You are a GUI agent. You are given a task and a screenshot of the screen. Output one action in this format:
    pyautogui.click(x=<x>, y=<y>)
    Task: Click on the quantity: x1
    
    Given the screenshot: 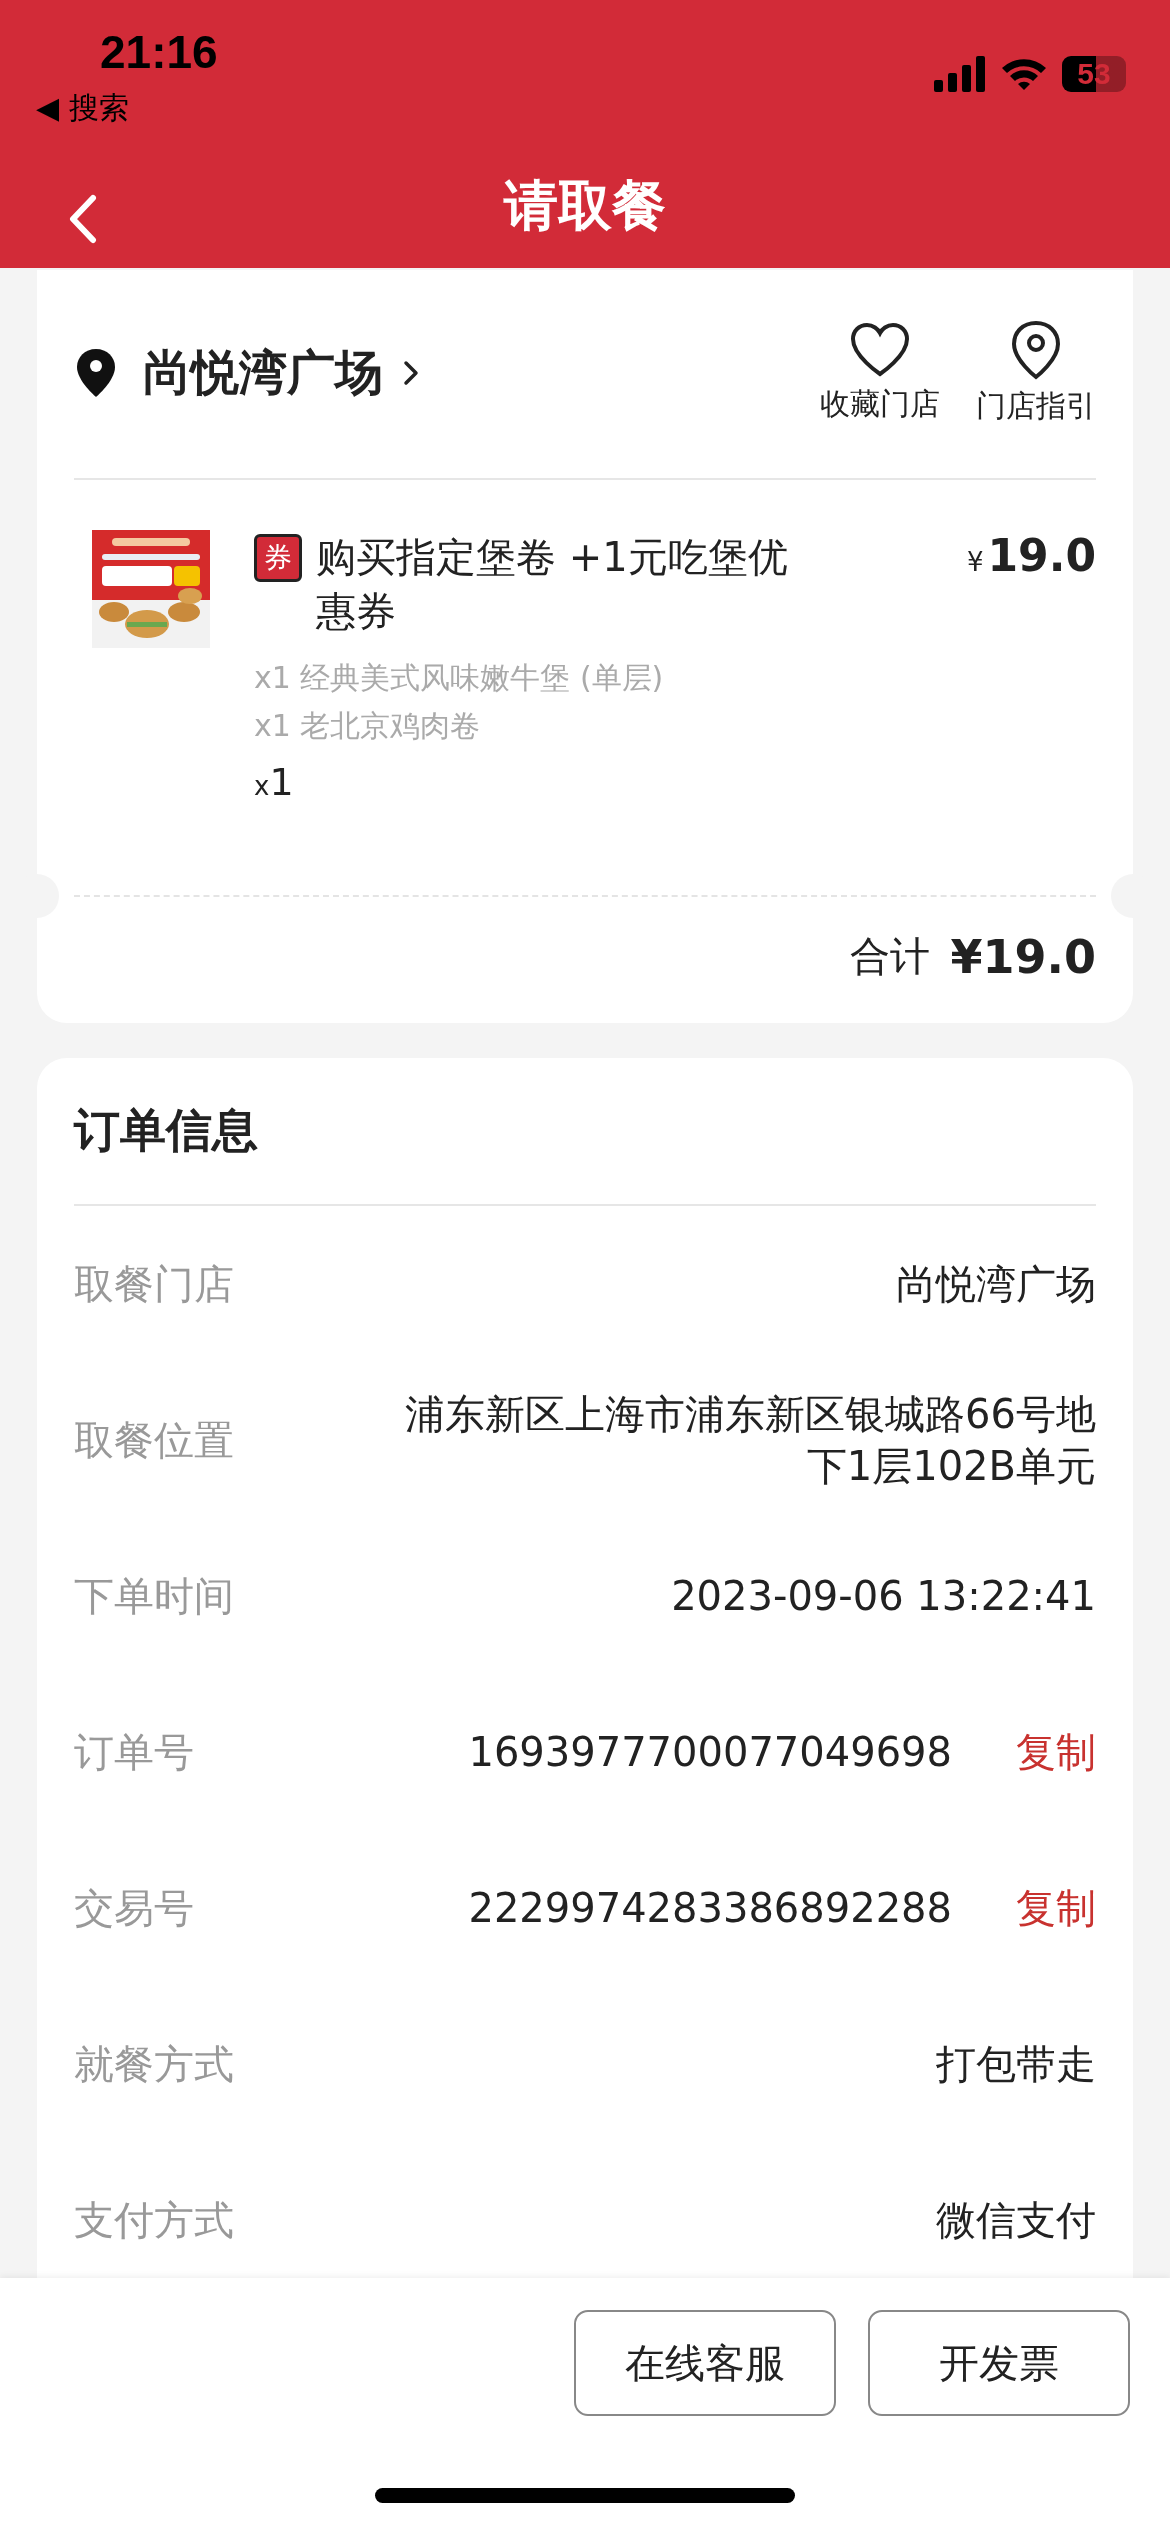 What is the action you would take?
    pyautogui.click(x=274, y=782)
    